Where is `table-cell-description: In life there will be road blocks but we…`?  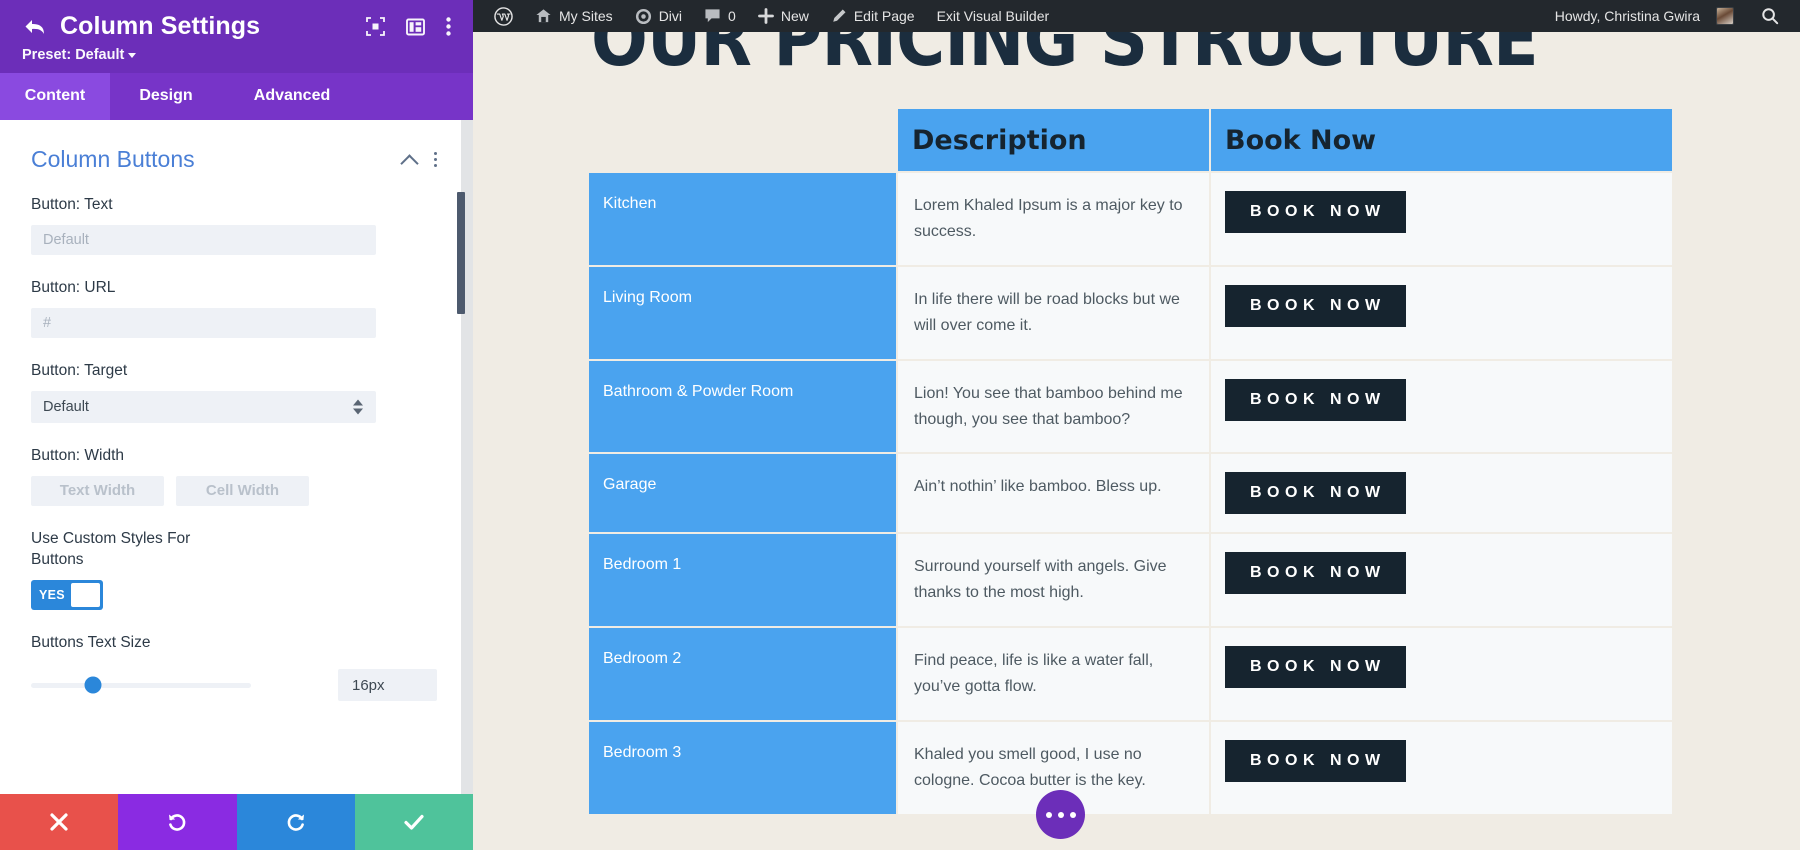 table-cell-description: In life there will be road blocks but we… is located at coordinates (1053, 312).